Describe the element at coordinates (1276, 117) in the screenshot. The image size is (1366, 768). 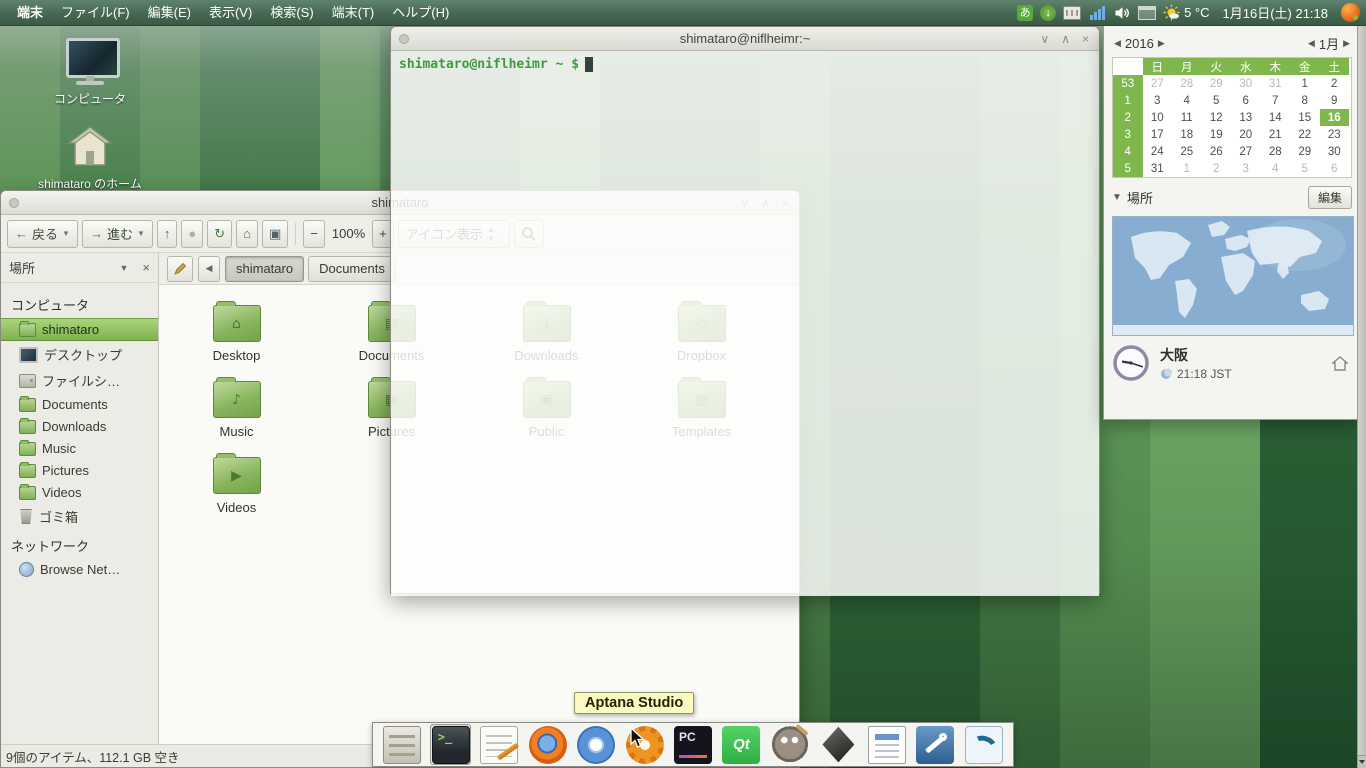
I see `calendar-day: 14` at that location.